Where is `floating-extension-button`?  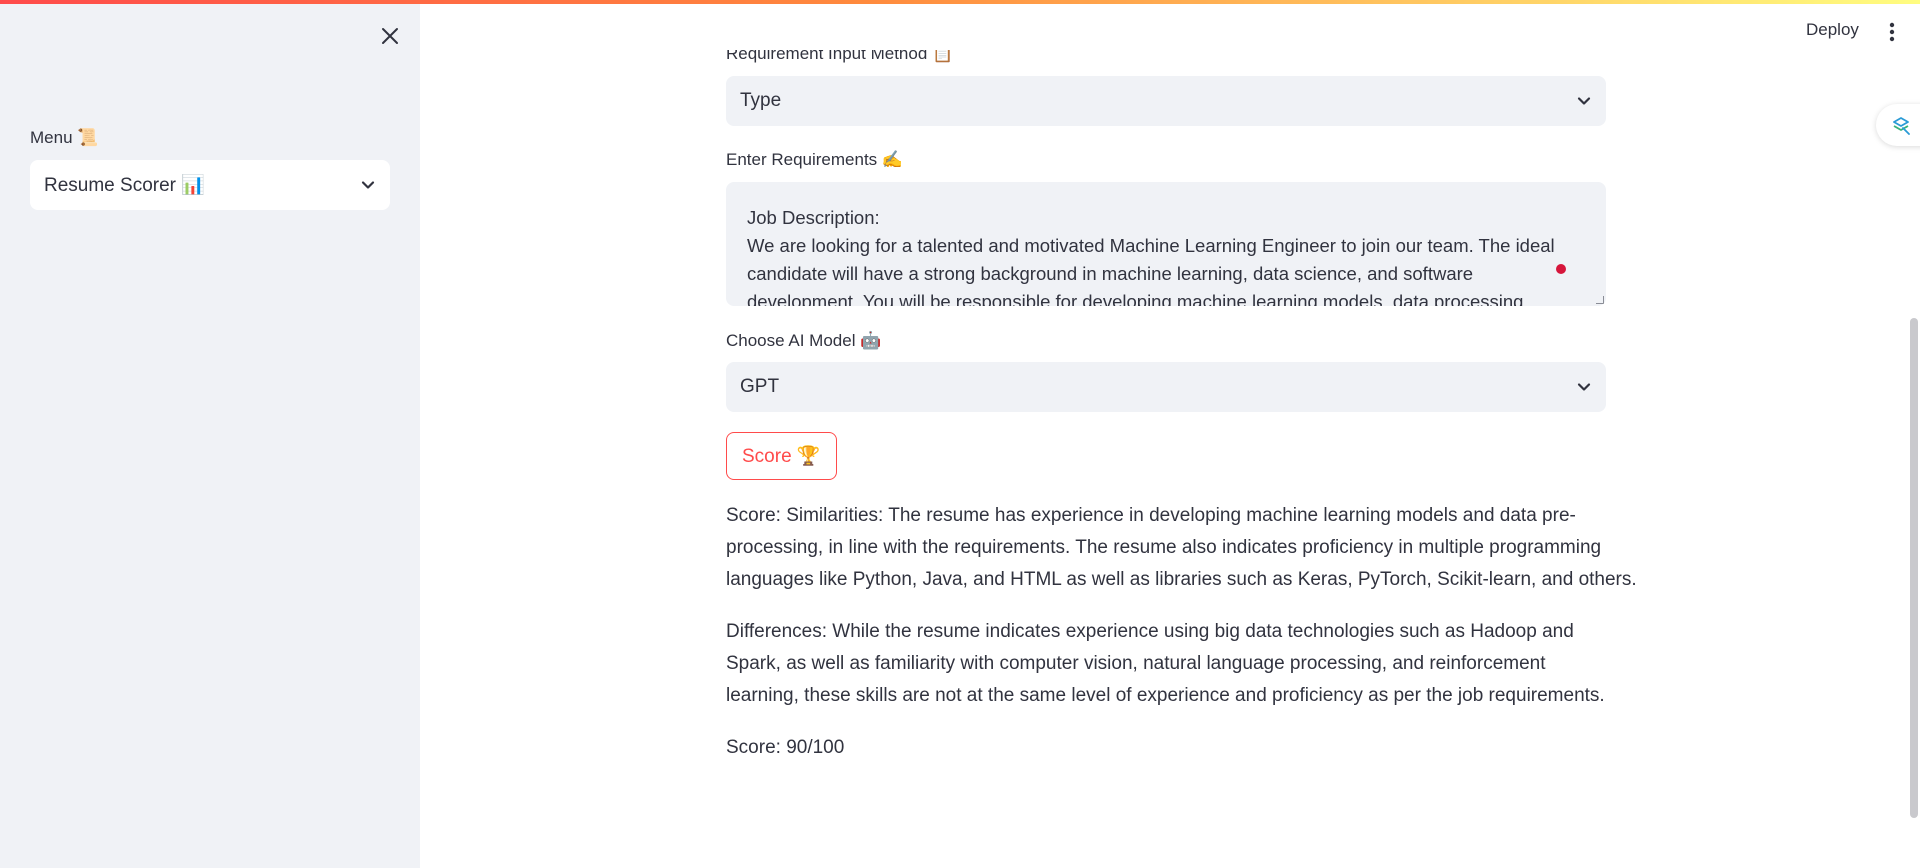 floating-extension-button is located at coordinates (1898, 125).